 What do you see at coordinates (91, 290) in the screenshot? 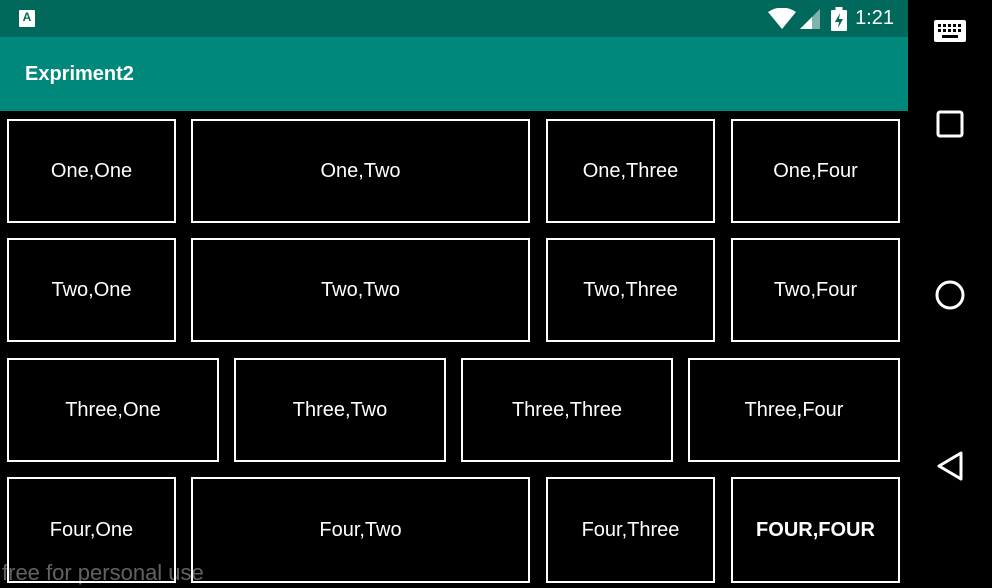
I see `grid-cell-two-one: Two,One` at bounding box center [91, 290].